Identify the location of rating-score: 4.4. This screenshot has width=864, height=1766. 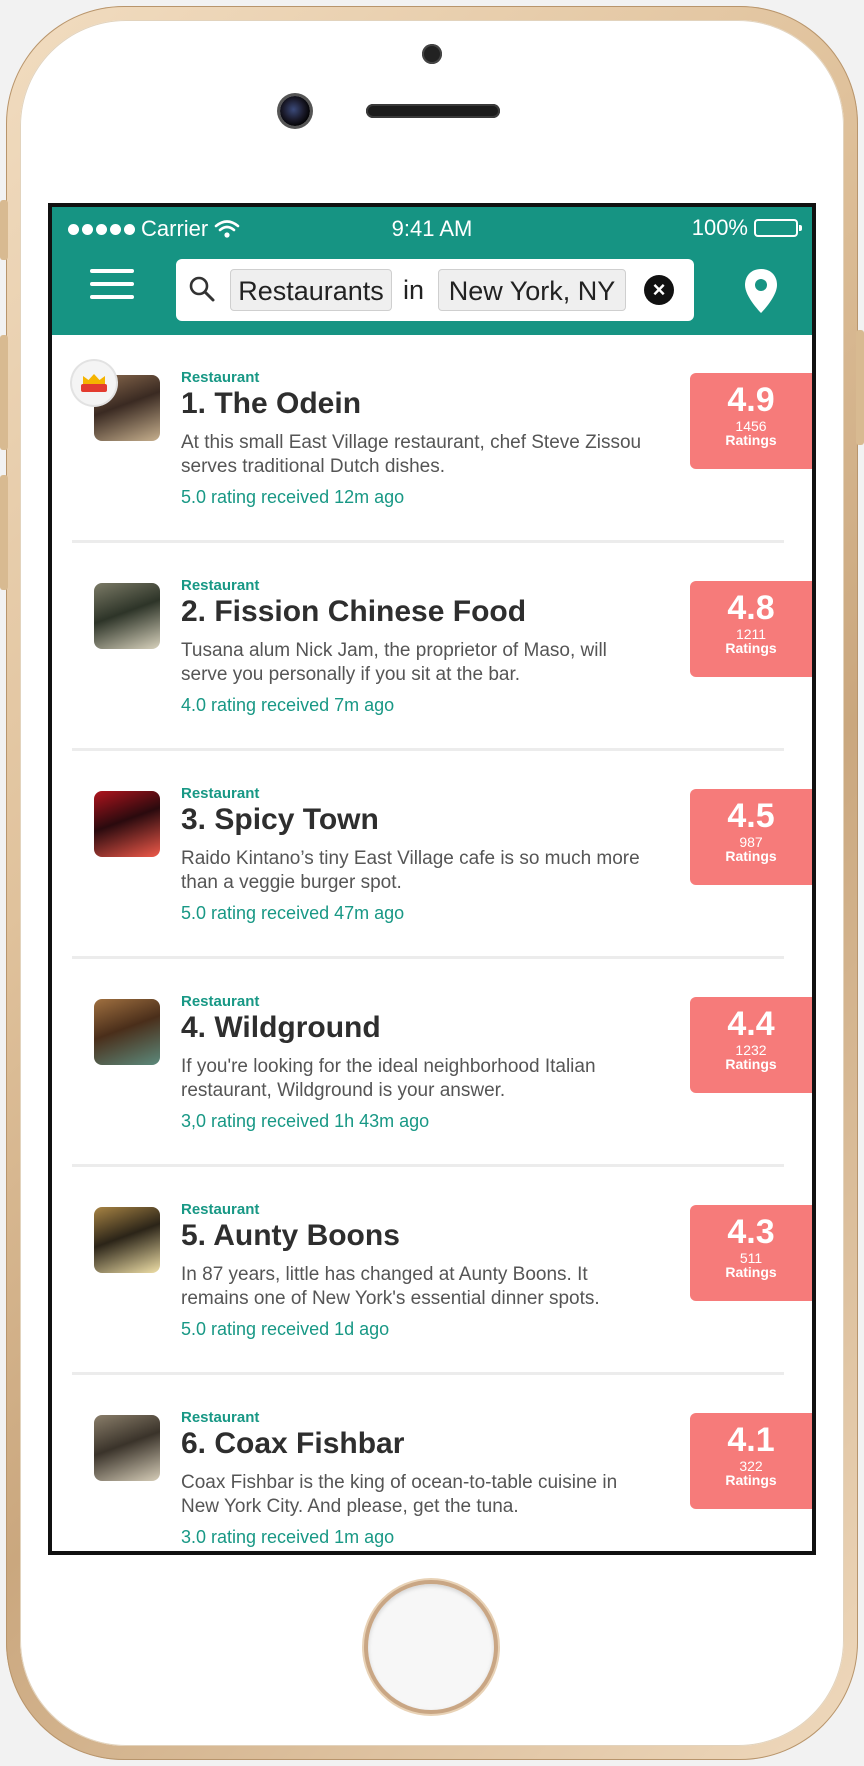
(751, 1024).